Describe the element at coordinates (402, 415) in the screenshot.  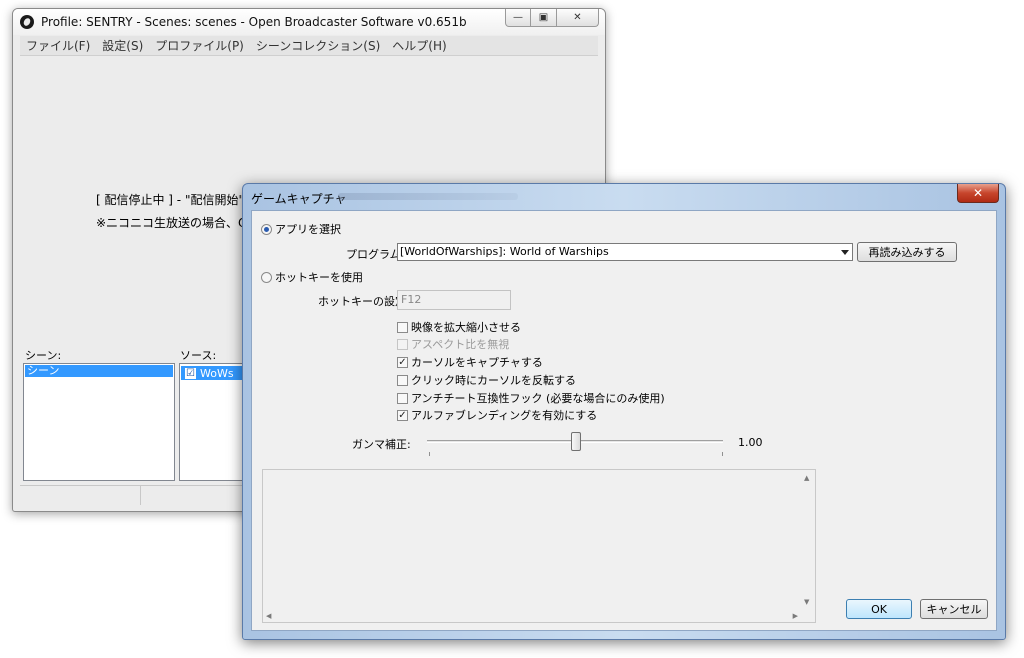
I see `checkbox-alpha-blending-box: ✓` at that location.